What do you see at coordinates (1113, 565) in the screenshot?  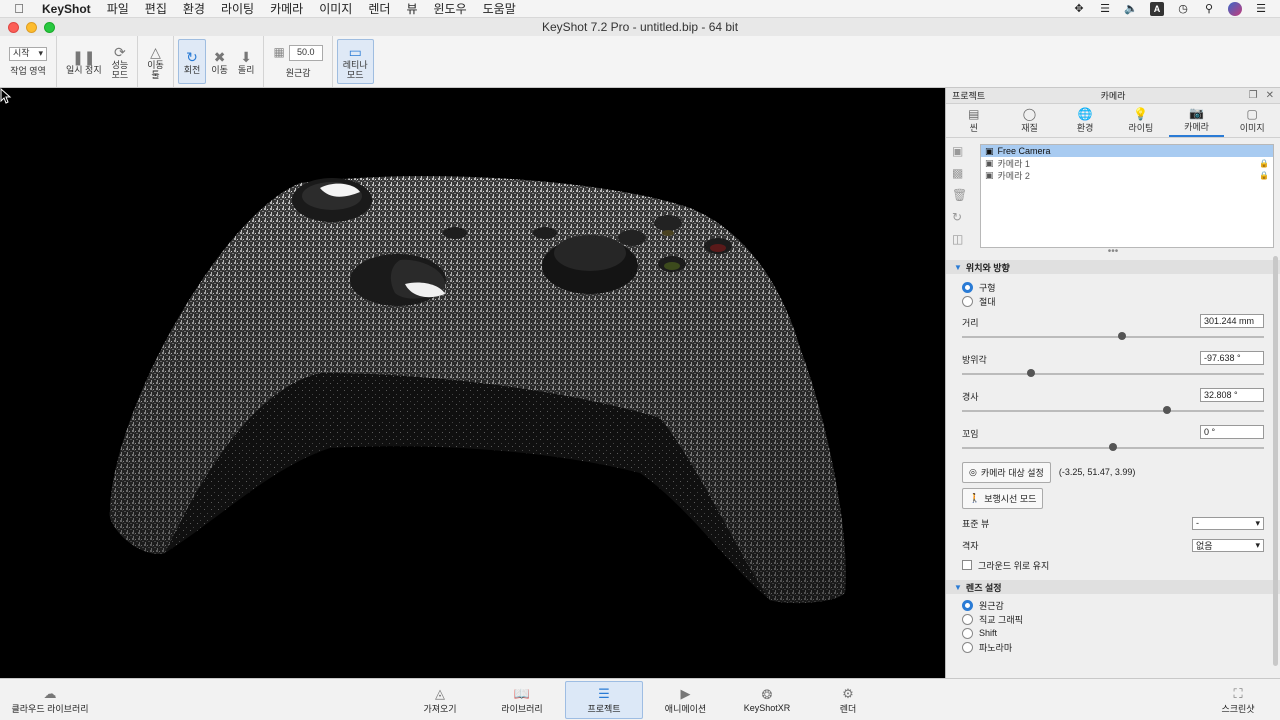 I see `keep-above-ground-row: 그라운드 위로 유지` at bounding box center [1113, 565].